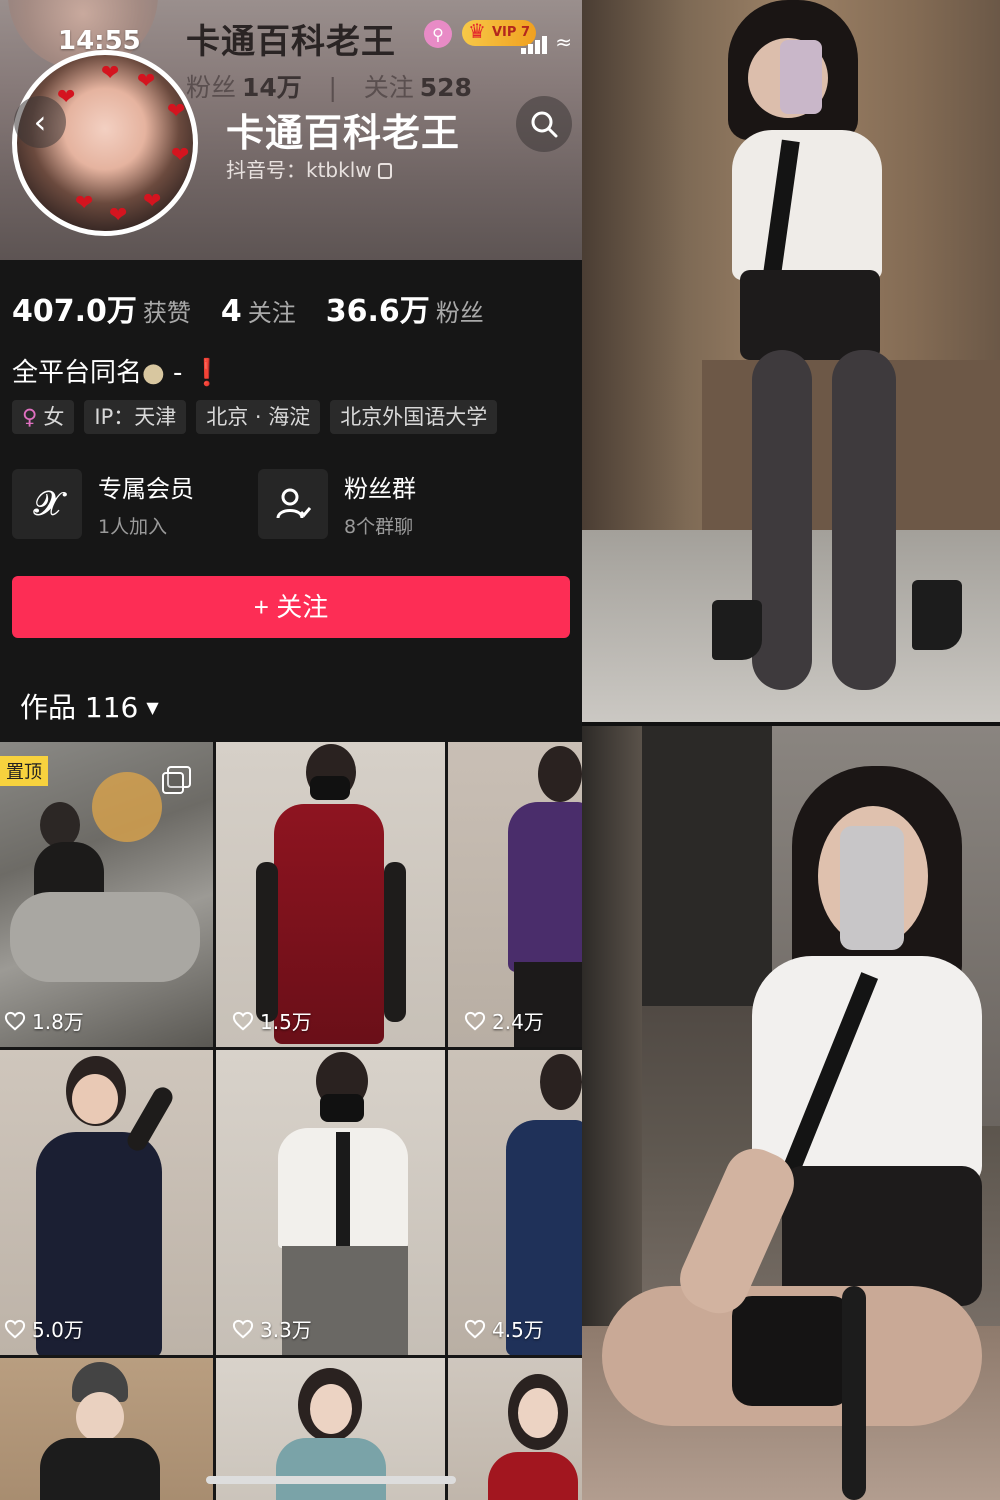 This screenshot has width=1000, height=1500. Describe the element at coordinates (258, 417) in the screenshot. I see `tag-location: 北京 · 海淀` at that location.